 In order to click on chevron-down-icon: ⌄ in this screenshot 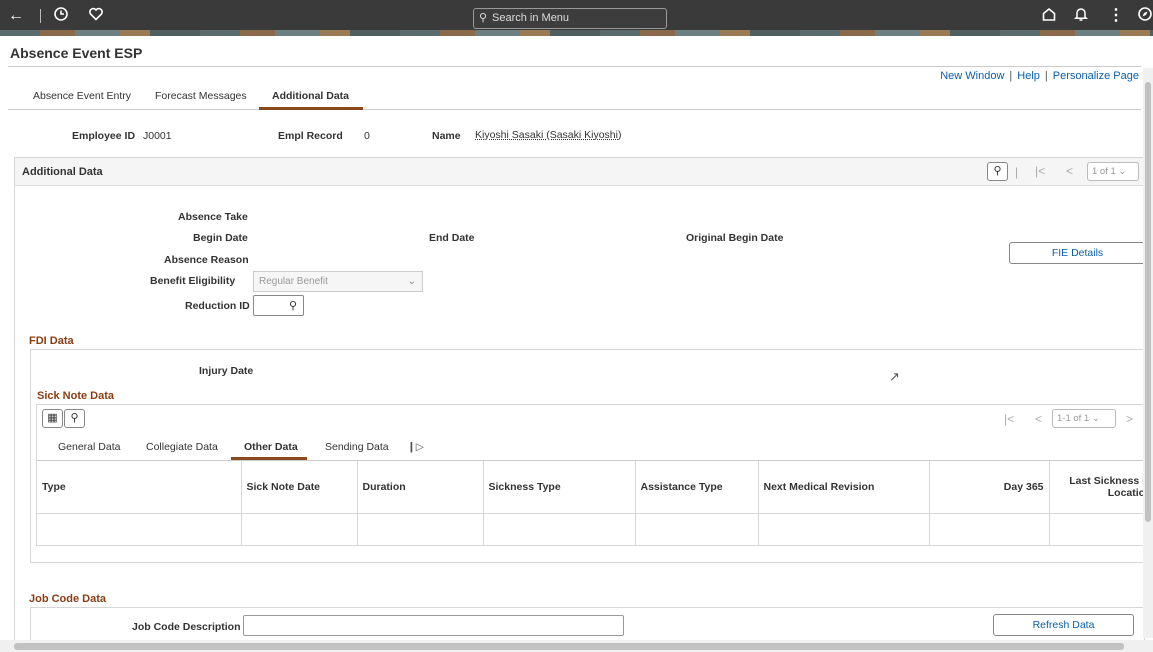, I will do `click(412, 281)`.